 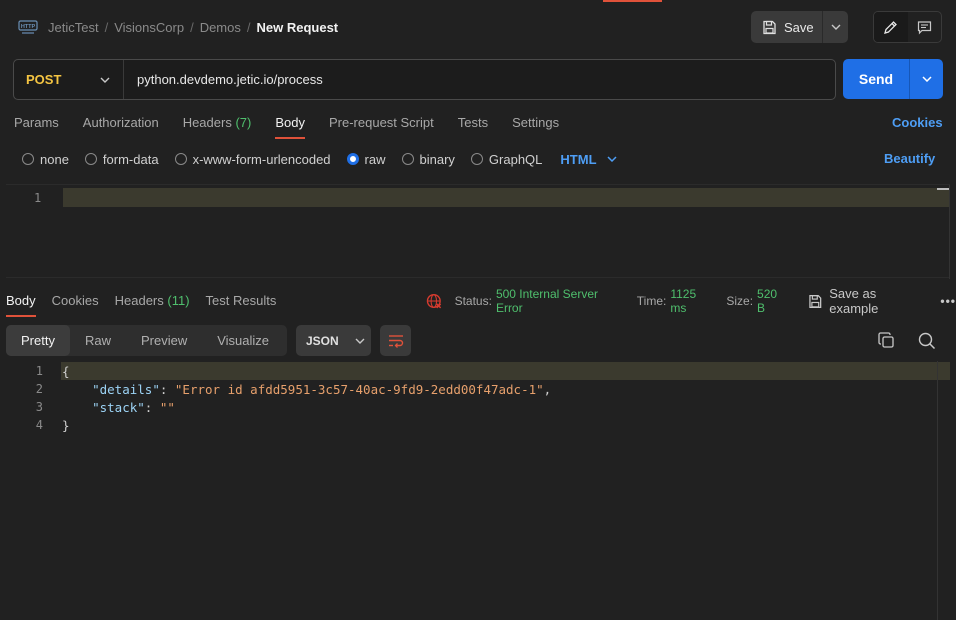 What do you see at coordinates (44, 79) in the screenshot?
I see `method-value: POST` at bounding box center [44, 79].